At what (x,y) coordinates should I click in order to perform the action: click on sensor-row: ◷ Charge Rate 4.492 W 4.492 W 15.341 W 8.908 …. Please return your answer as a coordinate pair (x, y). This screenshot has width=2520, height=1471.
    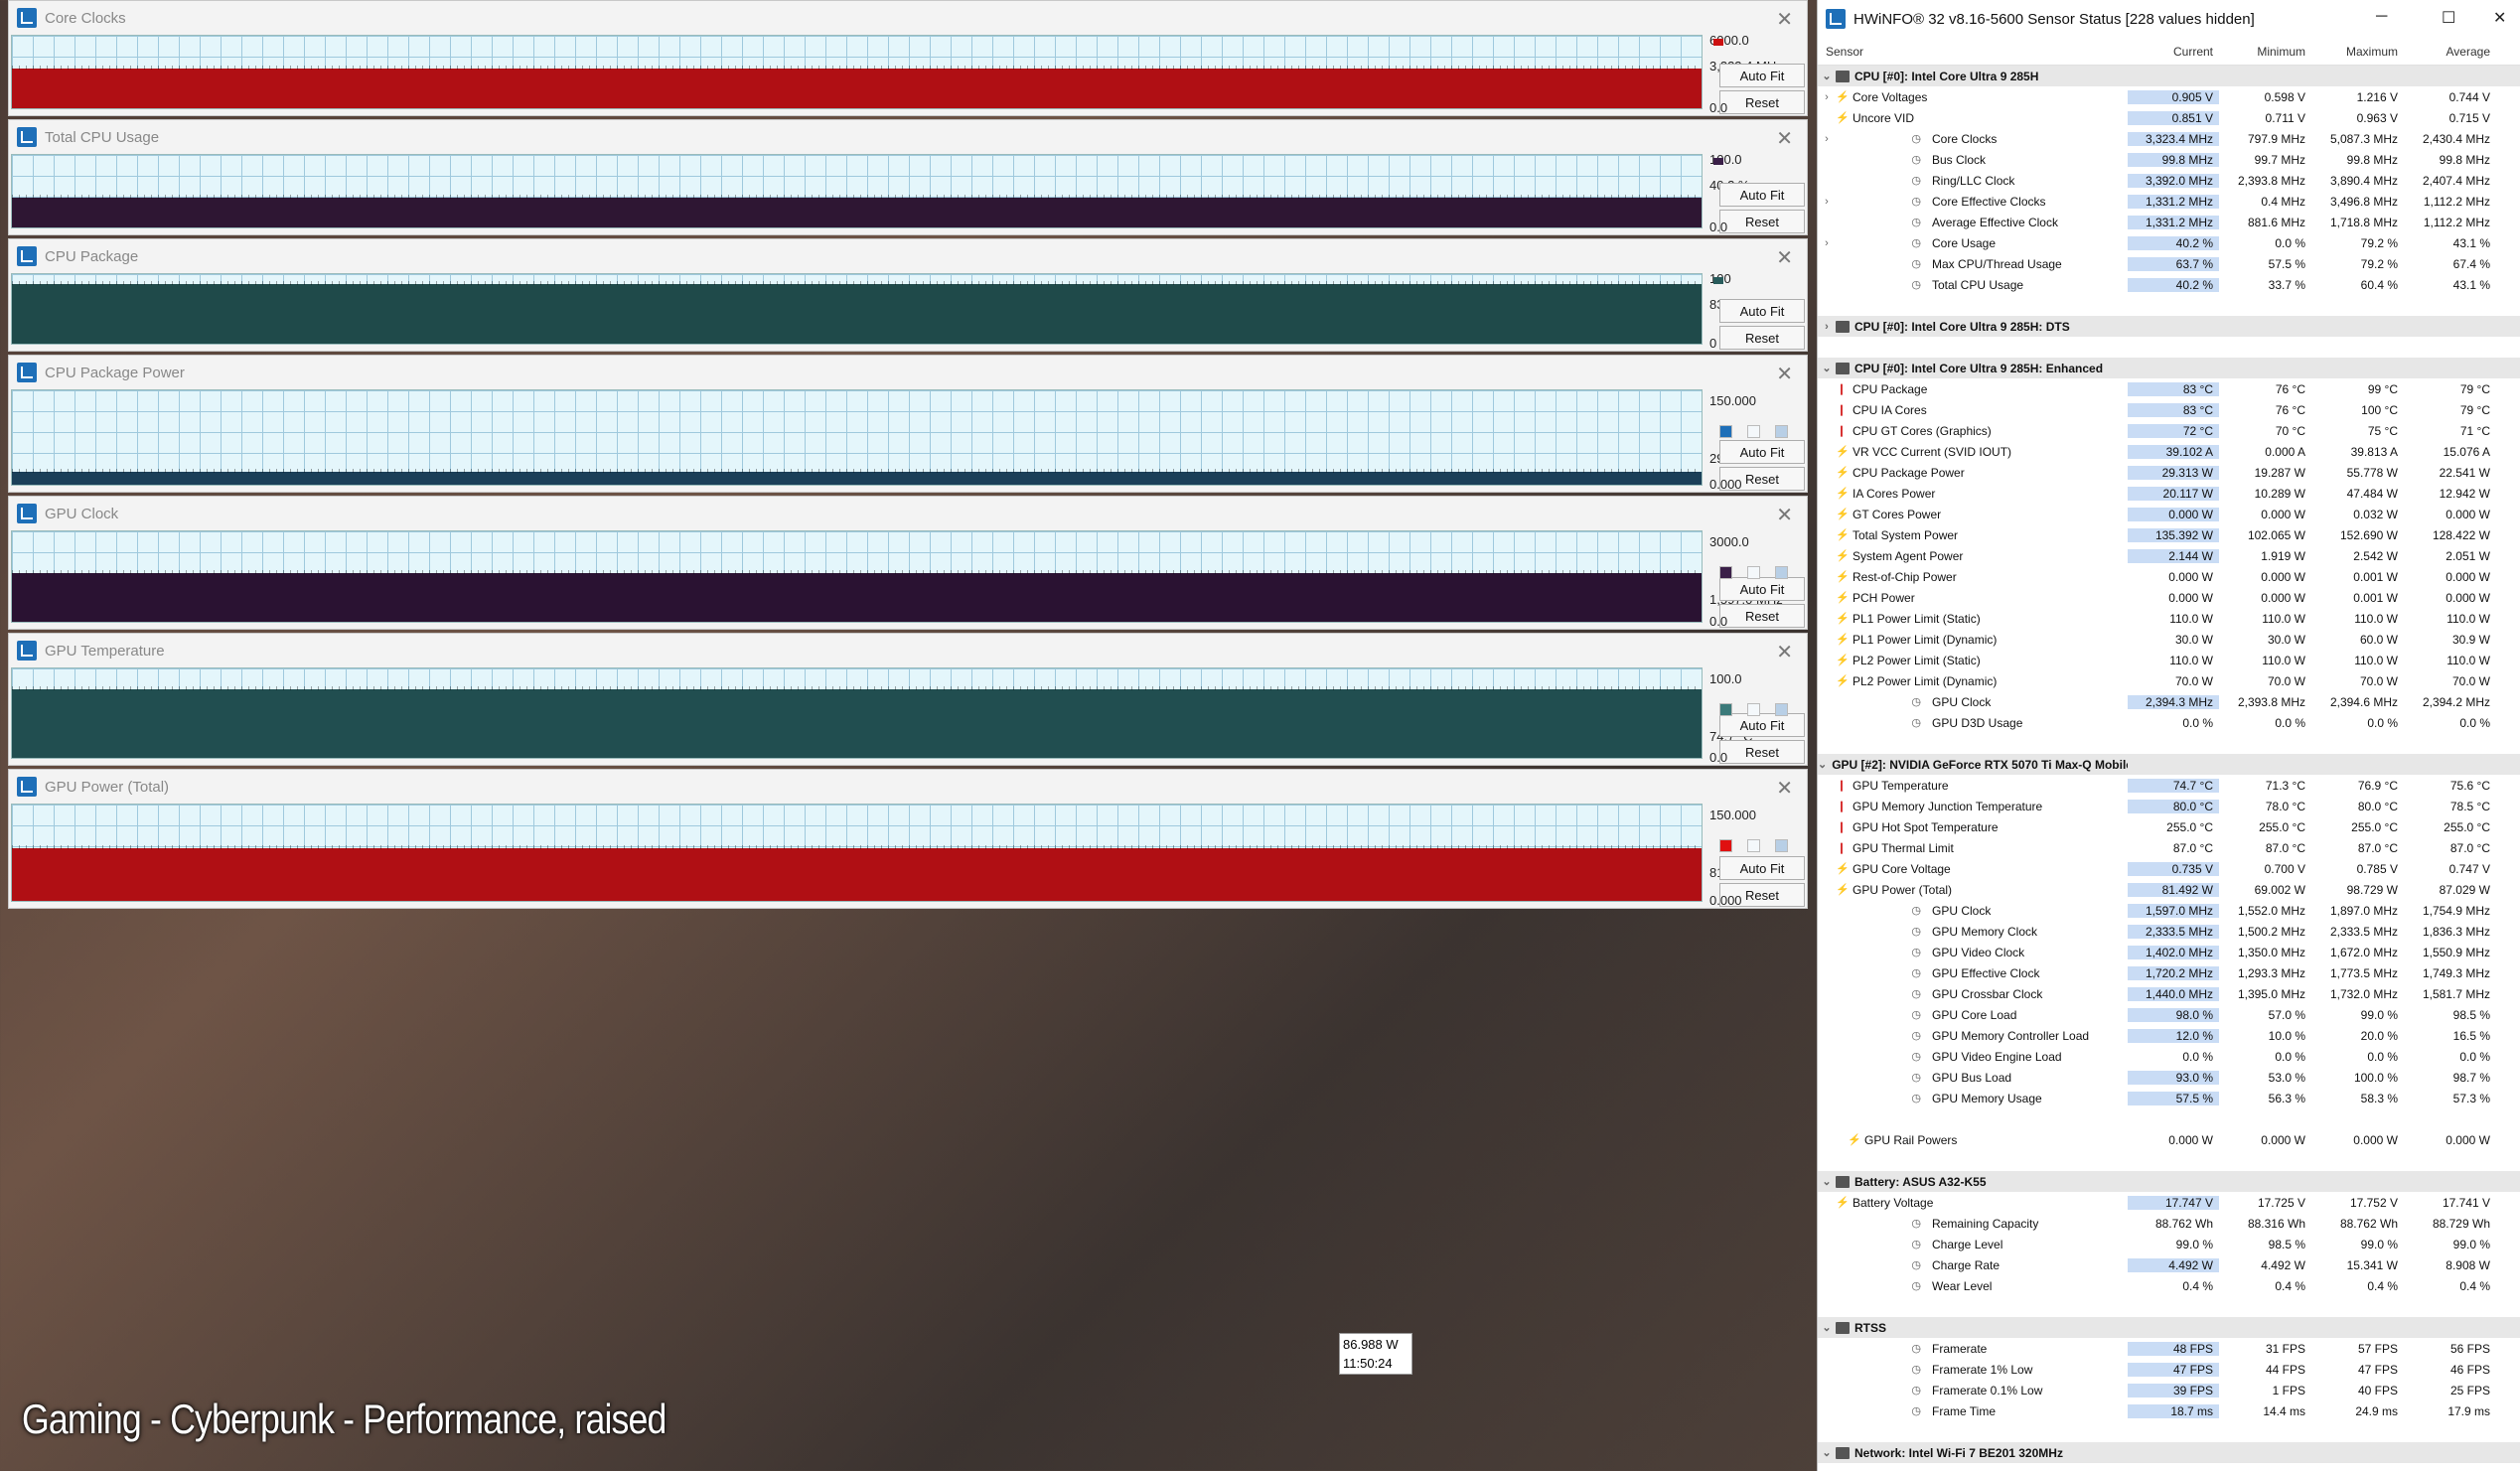
    Looking at the image, I should click on (2169, 1265).